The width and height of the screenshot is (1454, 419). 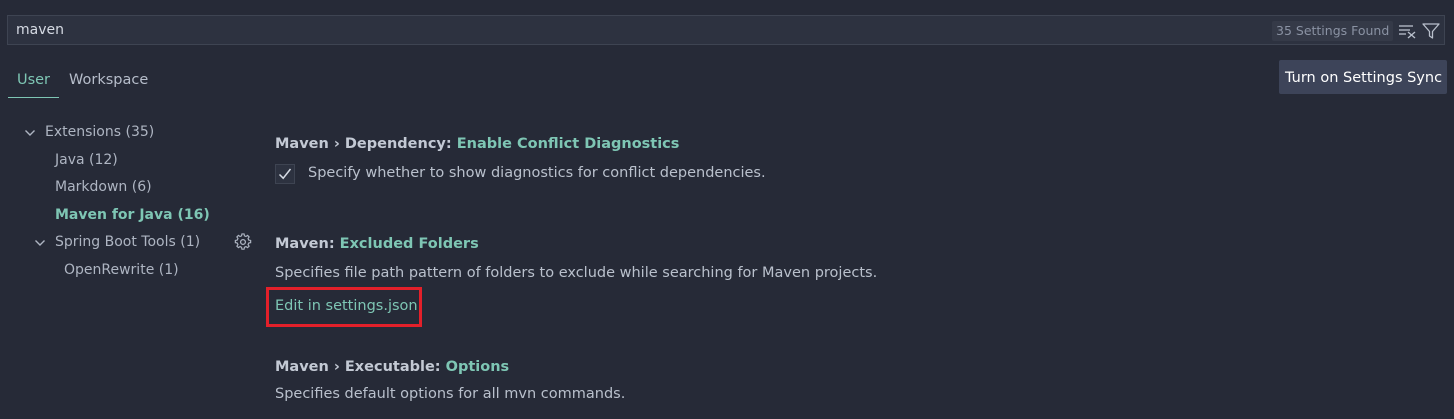 What do you see at coordinates (568, 144) in the screenshot?
I see `setting-name: Enable Conflict Diagnostics` at bounding box center [568, 144].